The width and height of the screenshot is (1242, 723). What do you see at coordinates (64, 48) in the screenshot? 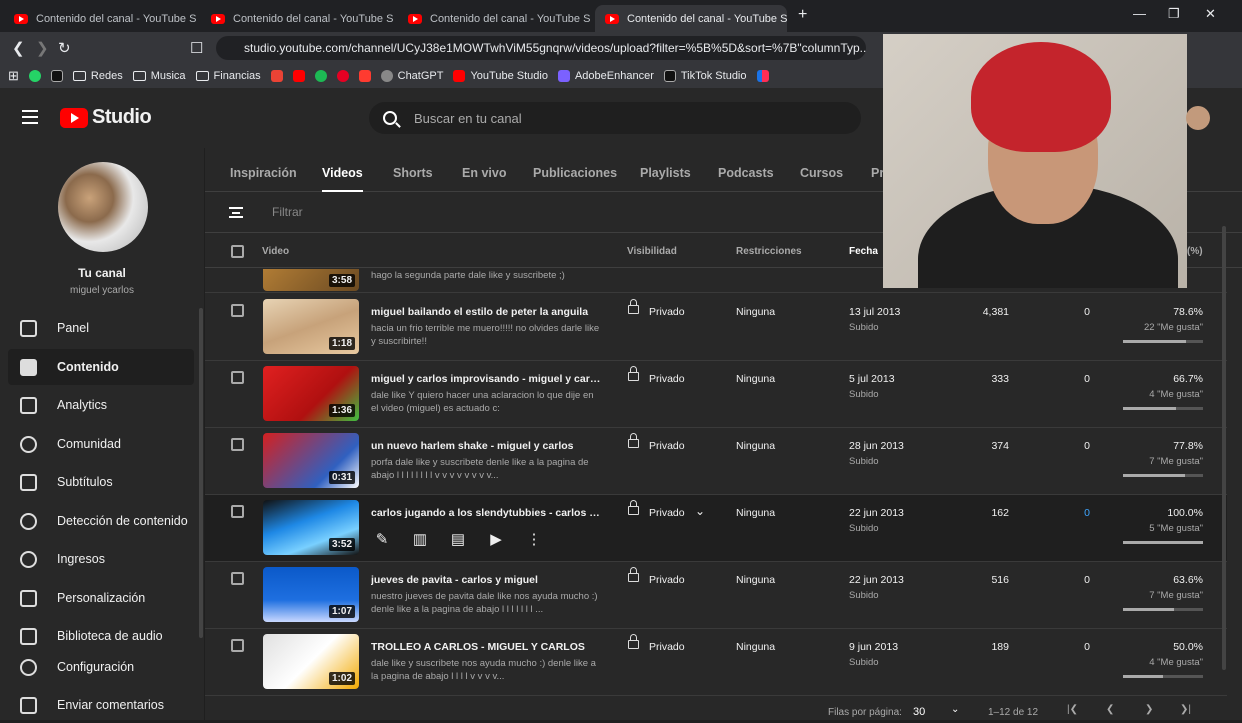
I see `reload-icon: ↻` at bounding box center [64, 48].